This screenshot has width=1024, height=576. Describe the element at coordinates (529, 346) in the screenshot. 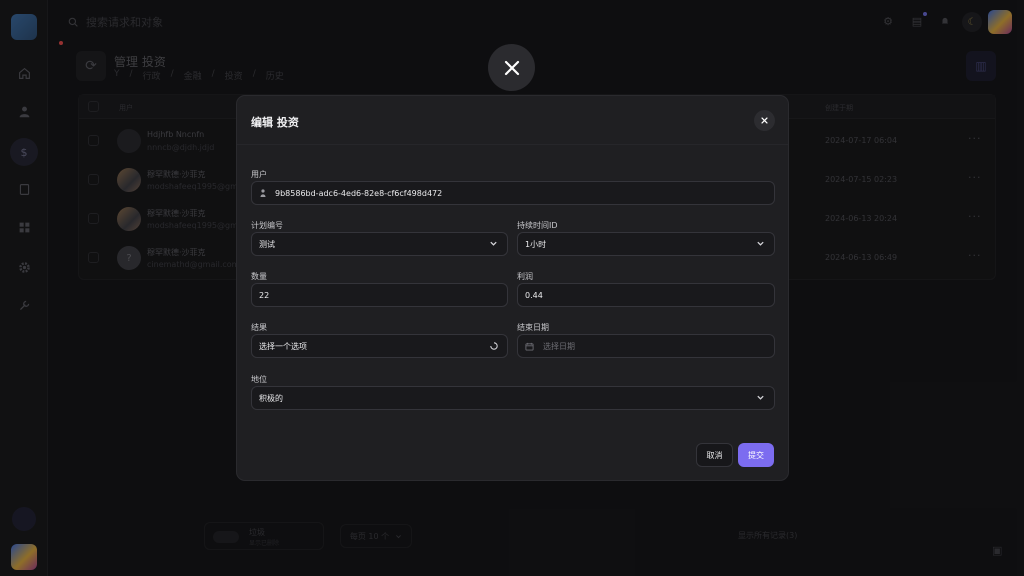

I see `calendar-icon` at that location.